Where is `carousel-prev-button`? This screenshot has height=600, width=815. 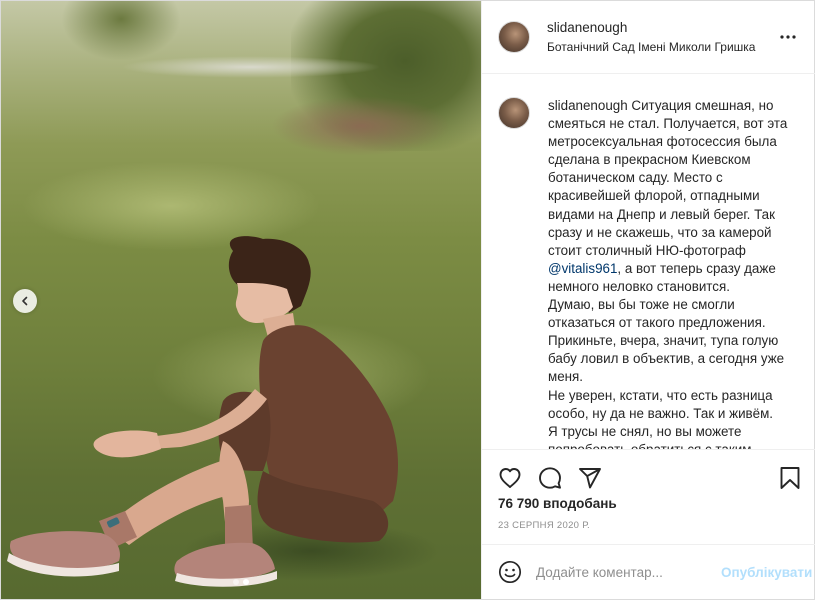
carousel-prev-button is located at coordinates (25, 301).